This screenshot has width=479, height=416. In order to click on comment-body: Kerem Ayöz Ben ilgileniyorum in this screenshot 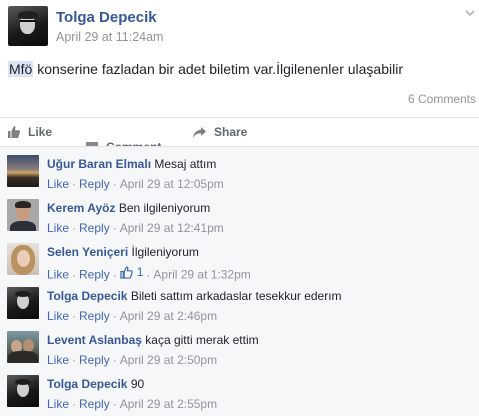, I will do `click(128, 208)`.